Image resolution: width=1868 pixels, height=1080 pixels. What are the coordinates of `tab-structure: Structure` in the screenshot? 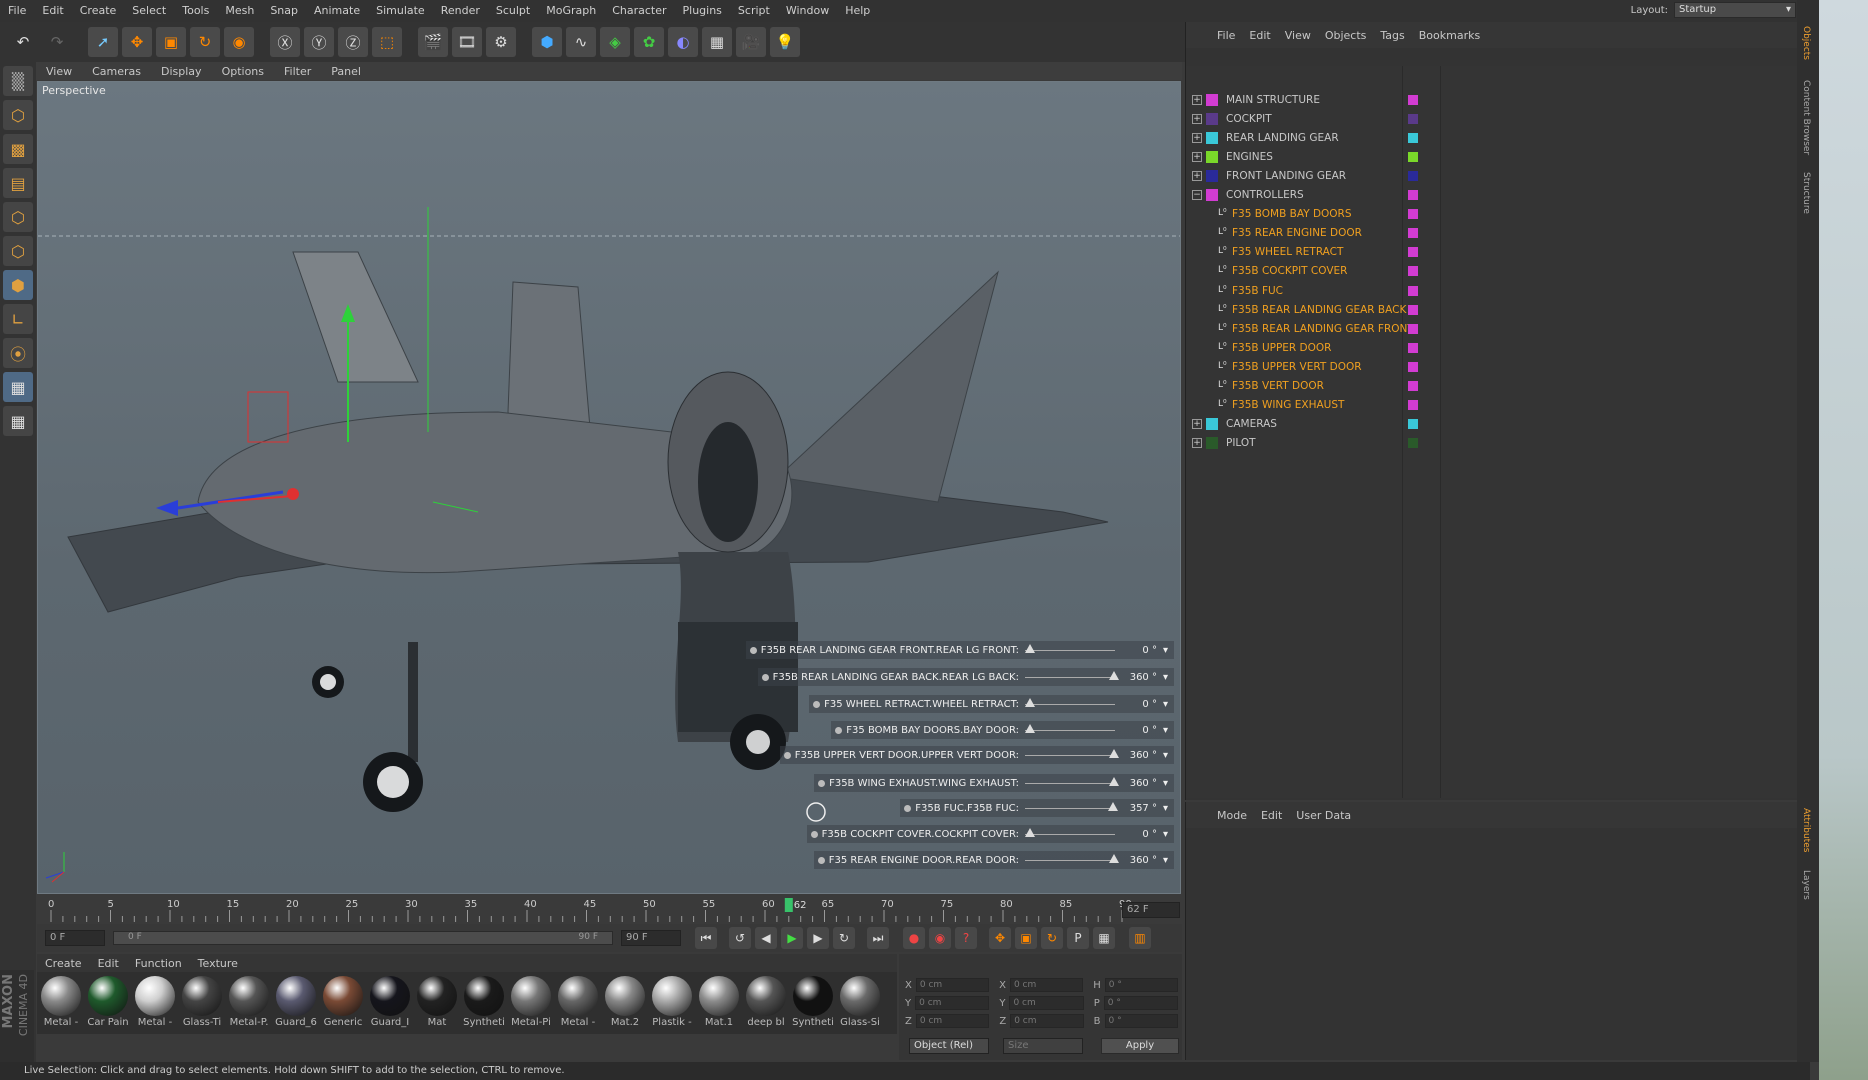 It's located at (1806, 193).